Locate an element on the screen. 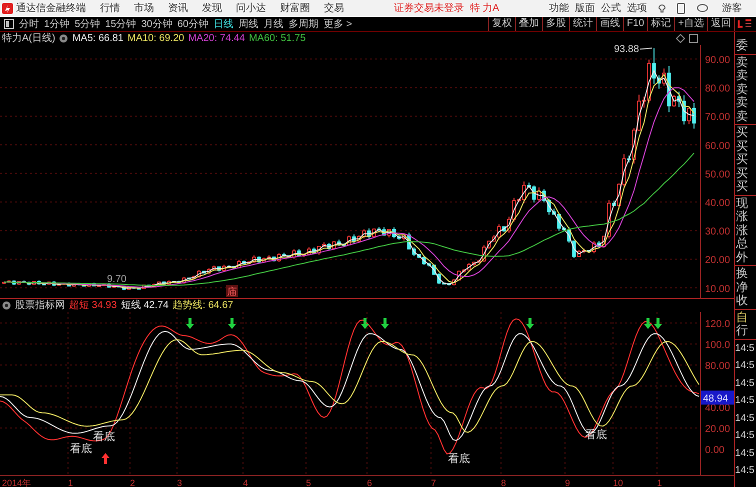 This screenshot has height=487, width=756. price-axis-label: 50.00 is located at coordinates (717, 174).